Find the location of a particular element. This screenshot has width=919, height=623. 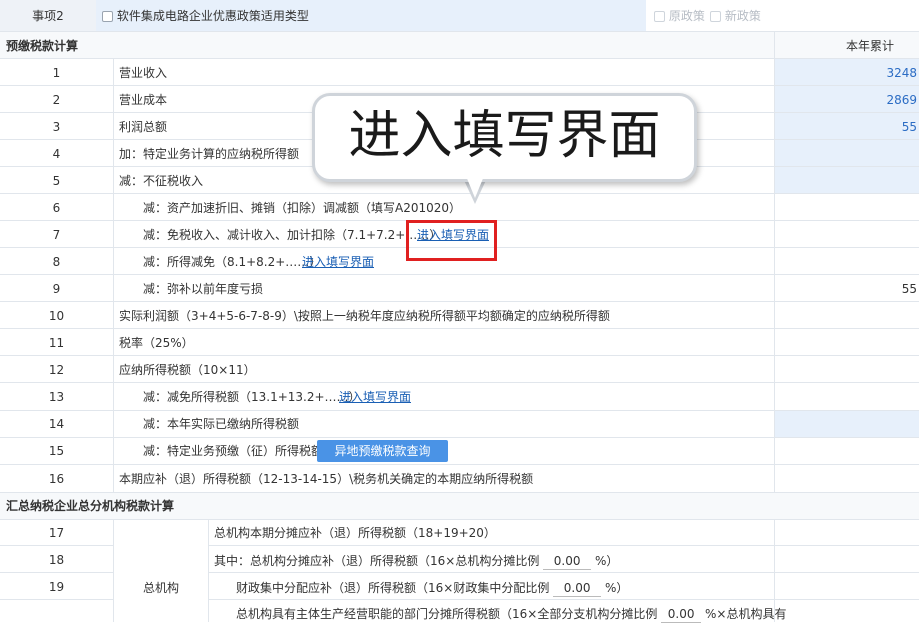

row-label: 减：弥补以前年度亏损 is located at coordinates (203, 289).